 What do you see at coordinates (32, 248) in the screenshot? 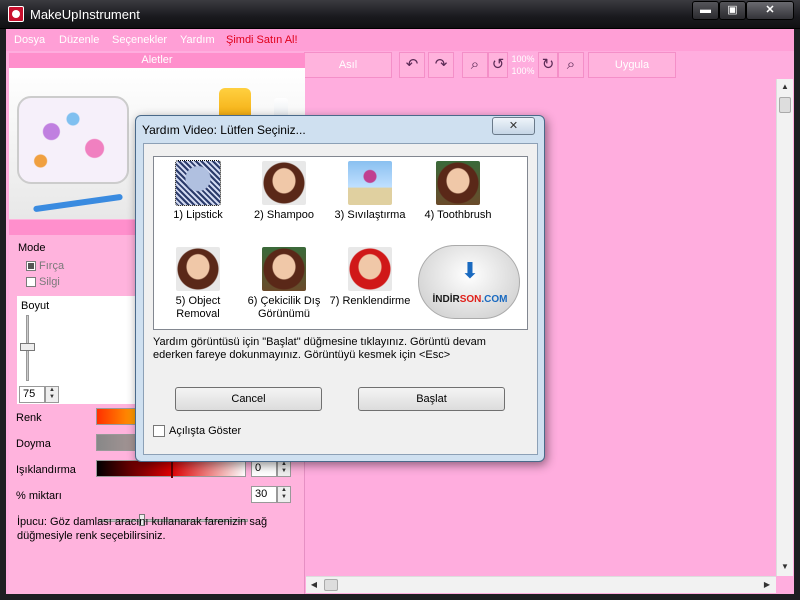
I see `mode-label: Mode` at bounding box center [32, 248].